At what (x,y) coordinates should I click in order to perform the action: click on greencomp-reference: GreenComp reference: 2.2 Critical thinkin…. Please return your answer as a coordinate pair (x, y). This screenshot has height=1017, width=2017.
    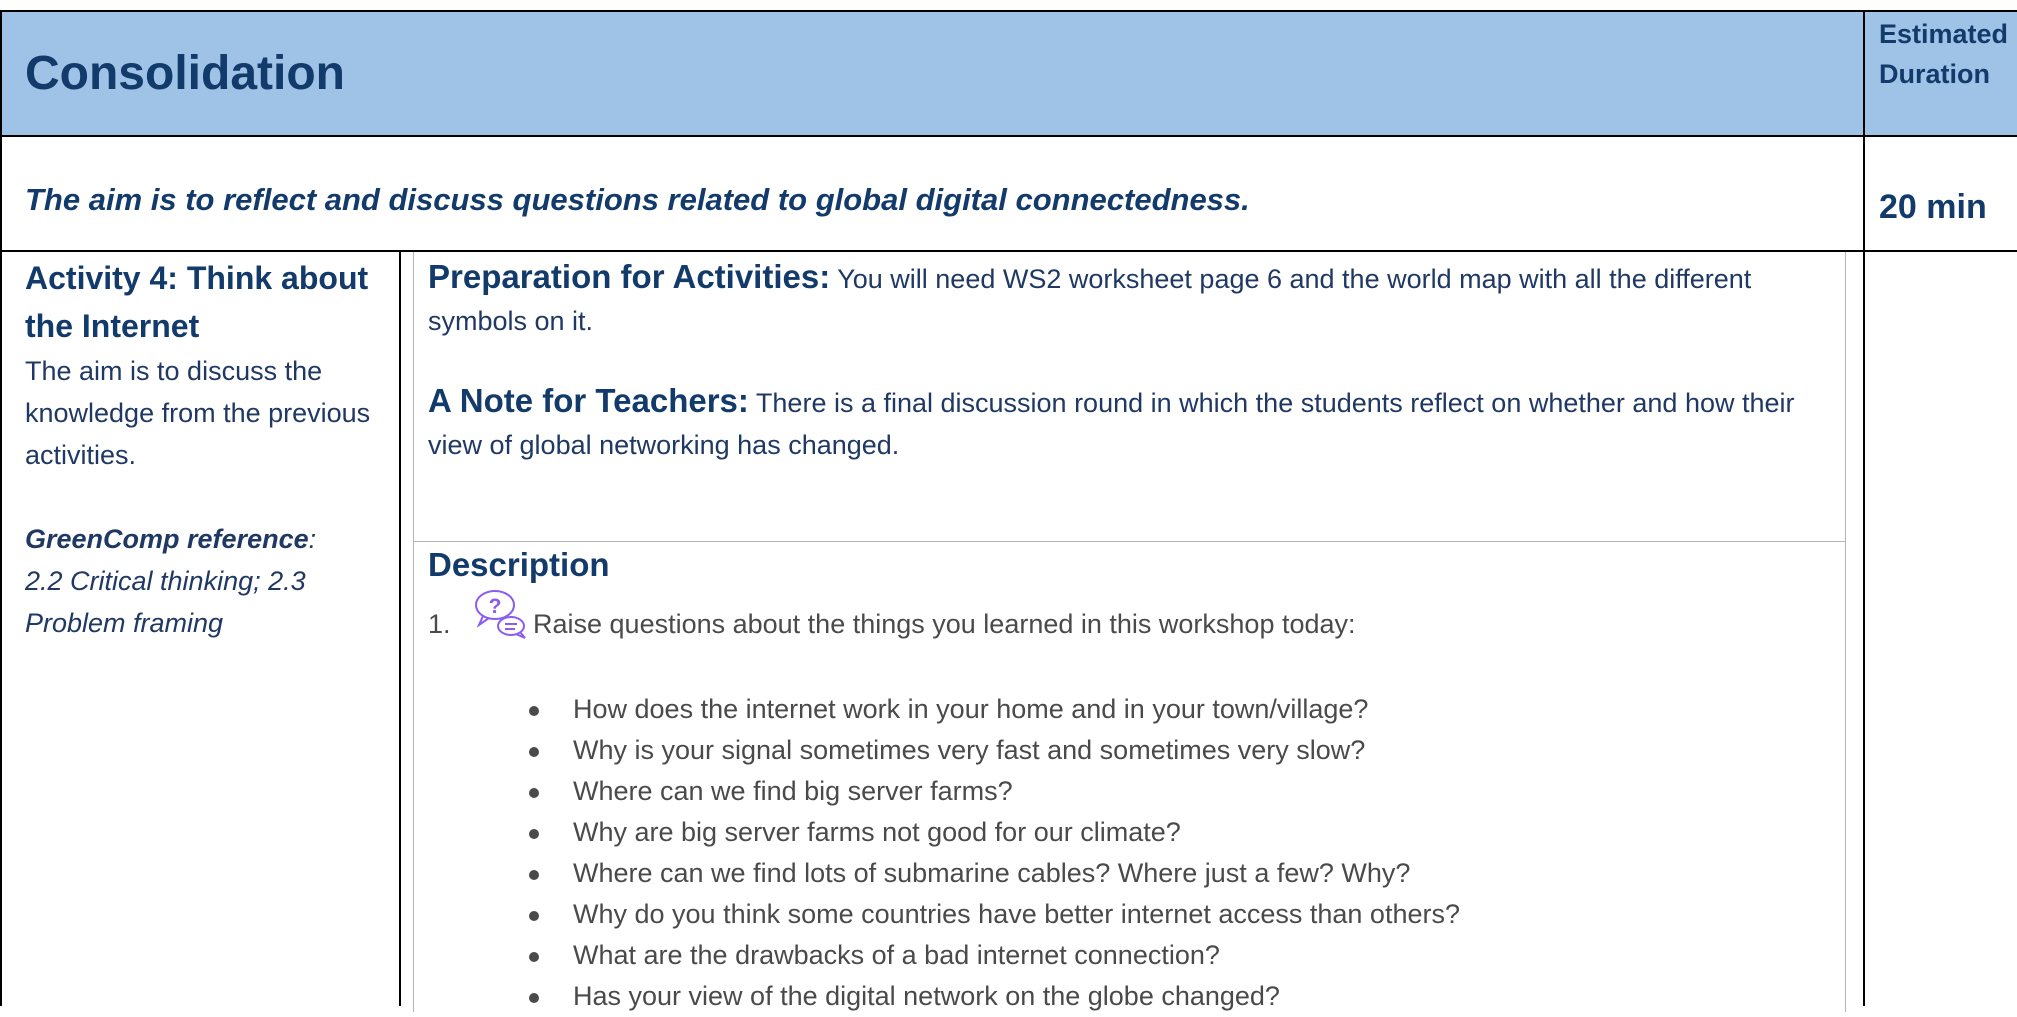
    Looking at the image, I should click on (205, 581).